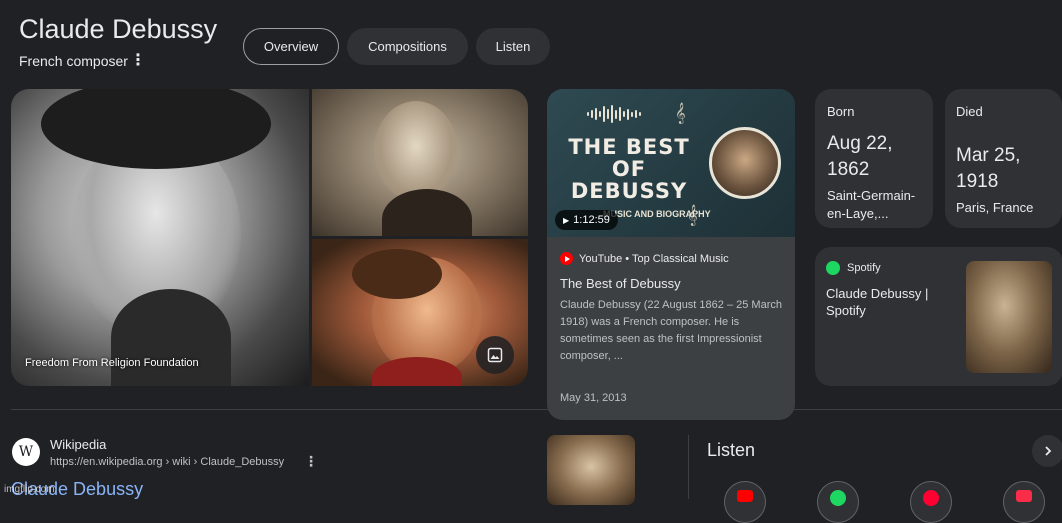  What do you see at coordinates (688, 467) in the screenshot?
I see `vertical-divider` at bounding box center [688, 467].